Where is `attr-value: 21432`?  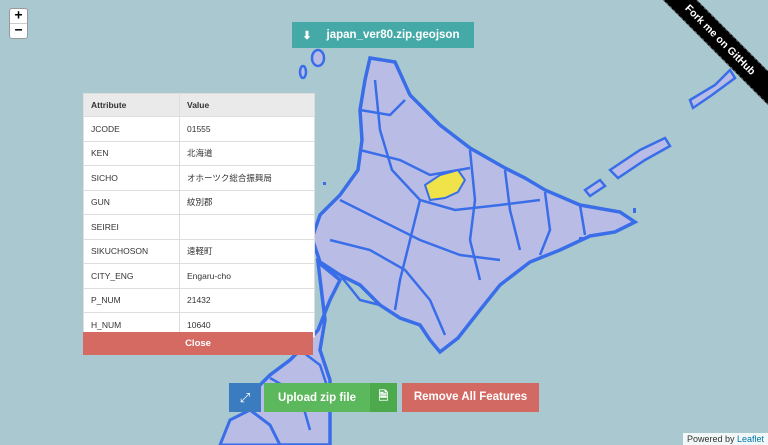 attr-value: 21432 is located at coordinates (199, 300).